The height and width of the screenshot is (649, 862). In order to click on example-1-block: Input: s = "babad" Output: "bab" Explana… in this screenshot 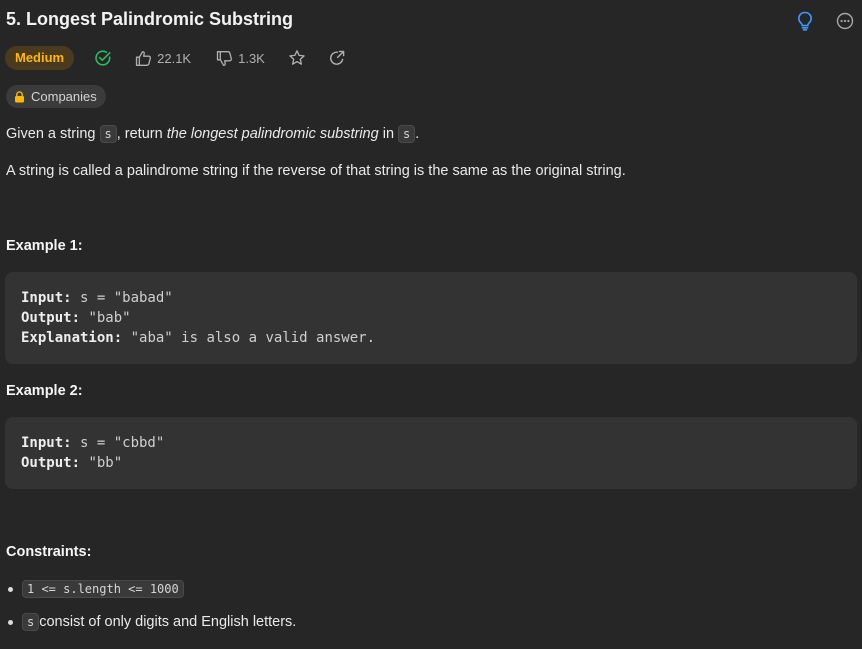, I will do `click(431, 318)`.